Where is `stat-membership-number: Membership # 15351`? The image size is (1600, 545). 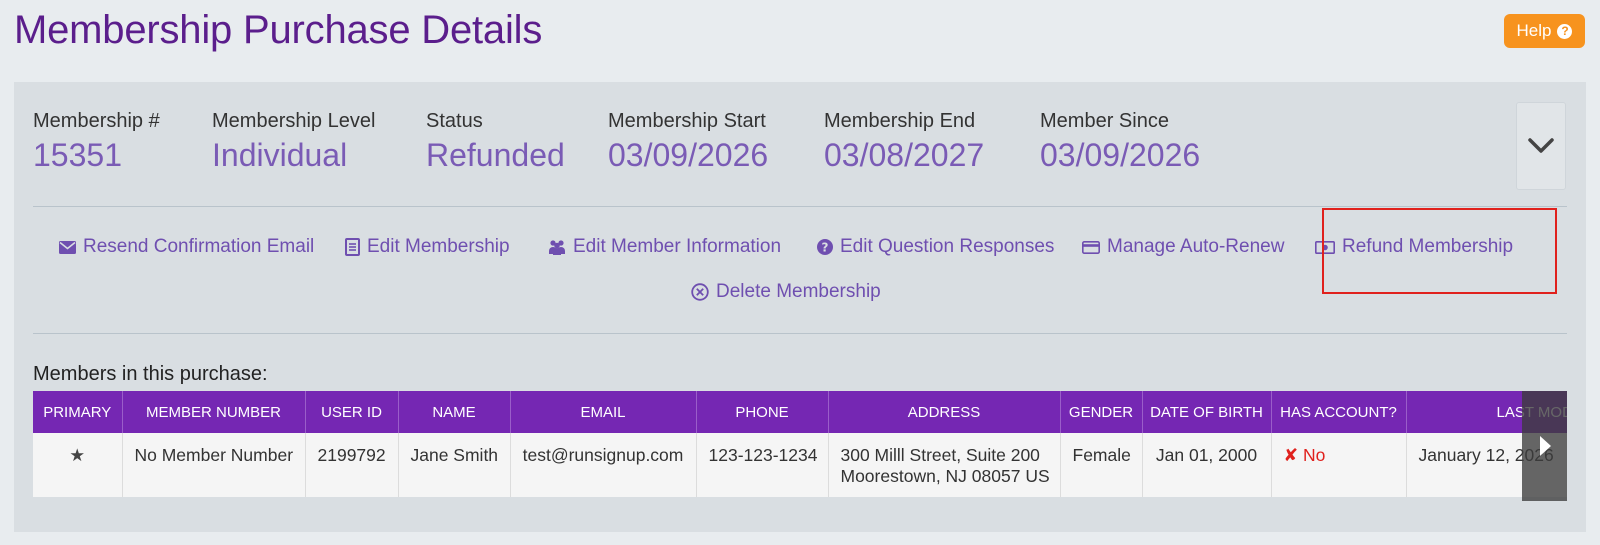 stat-membership-number: Membership # 15351 is located at coordinates (96, 142).